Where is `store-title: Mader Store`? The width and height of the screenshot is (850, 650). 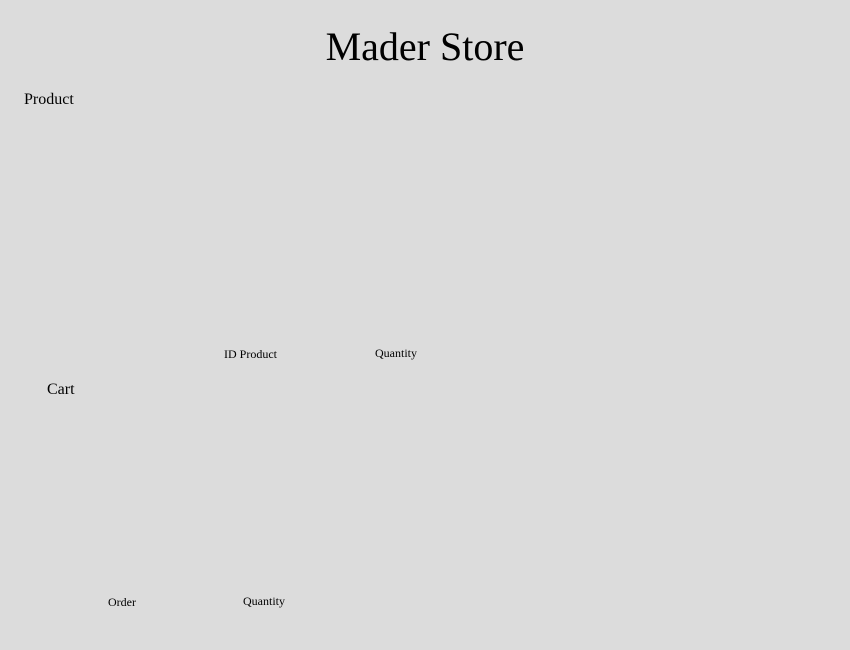 store-title: Mader Store is located at coordinates (425, 46).